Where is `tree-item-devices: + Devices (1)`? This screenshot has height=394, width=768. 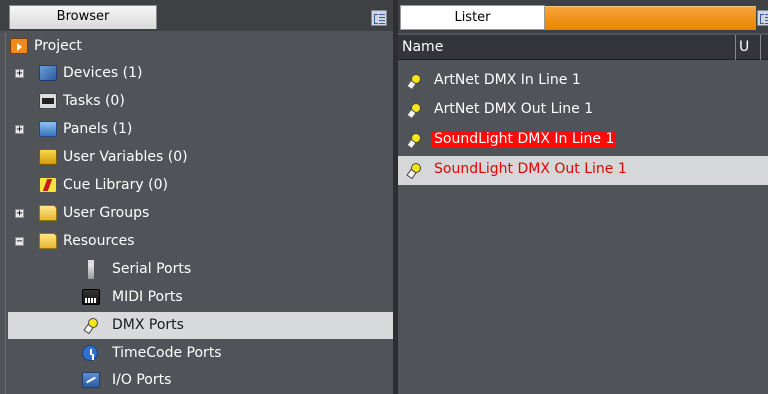 tree-item-devices: + Devices (1) is located at coordinates (196, 73).